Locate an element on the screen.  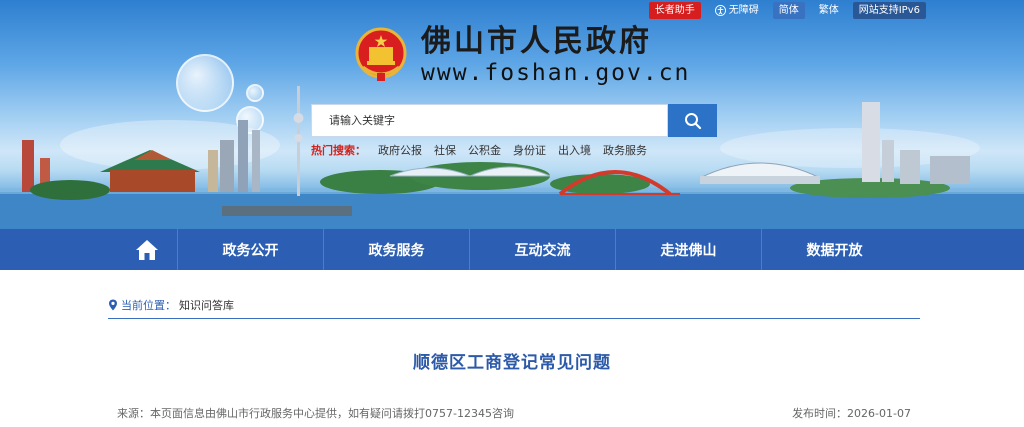
breadcrumb: 当前位置： 知识问答库 is located at coordinates (171, 305).